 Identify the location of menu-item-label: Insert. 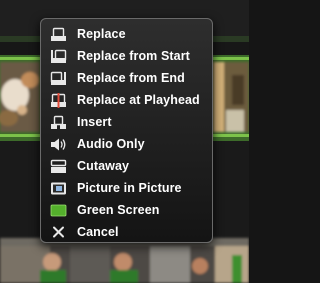
(94, 122).